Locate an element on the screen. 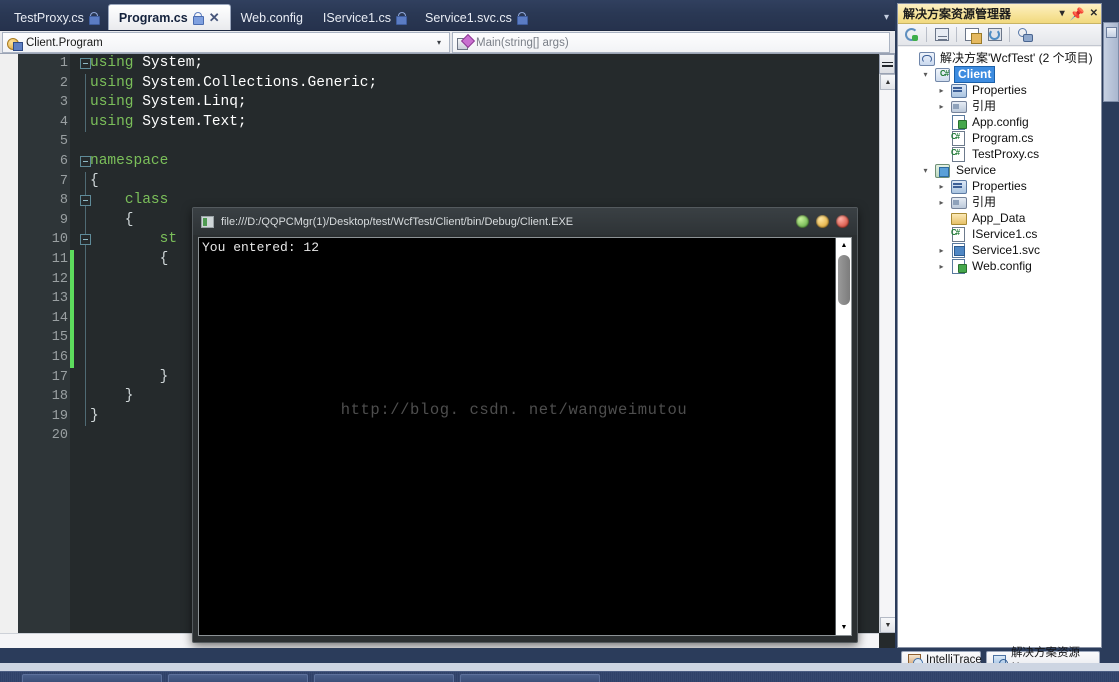 The width and height of the screenshot is (1119, 682). console-watermark-text: http://blog. csdn. net/wangweimutou is located at coordinates (514, 410).